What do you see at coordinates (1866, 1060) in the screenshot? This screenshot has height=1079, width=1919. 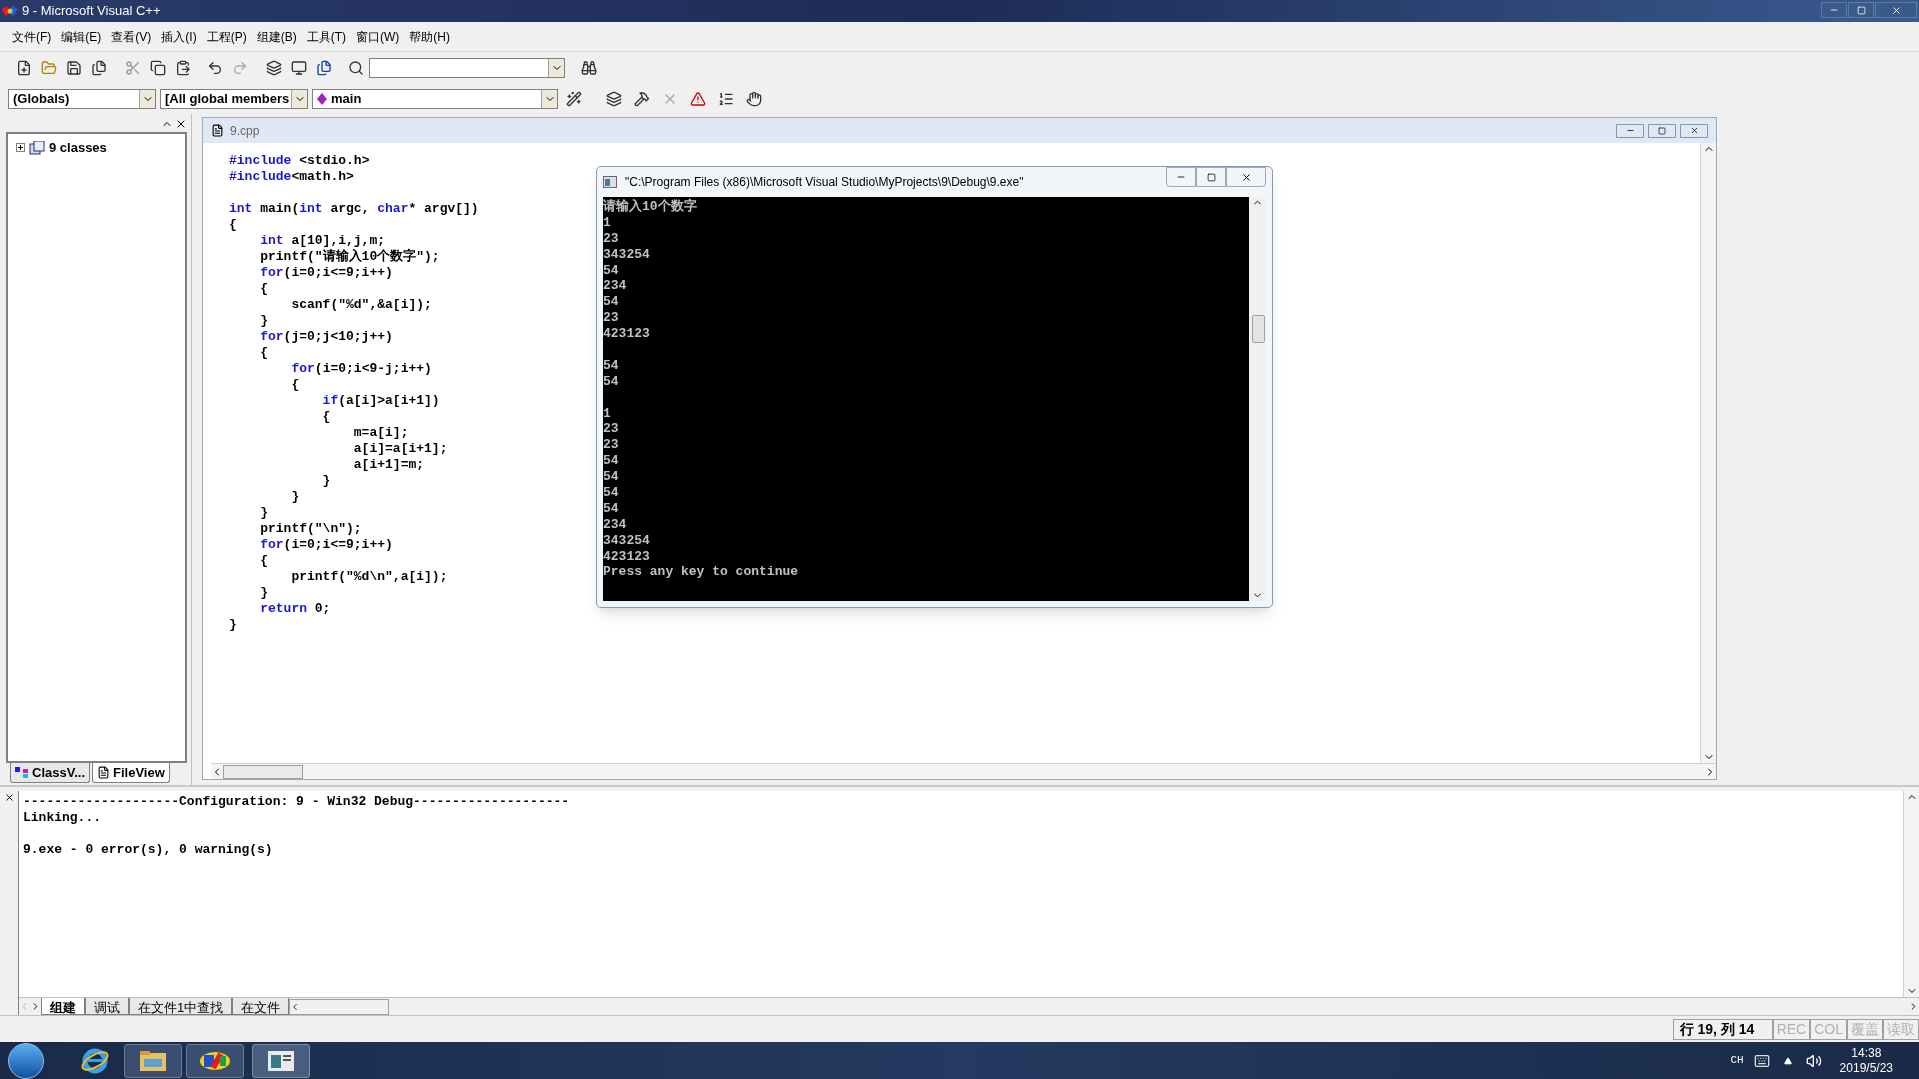 I see `clock: 14:38 2019/5/23` at bounding box center [1866, 1060].